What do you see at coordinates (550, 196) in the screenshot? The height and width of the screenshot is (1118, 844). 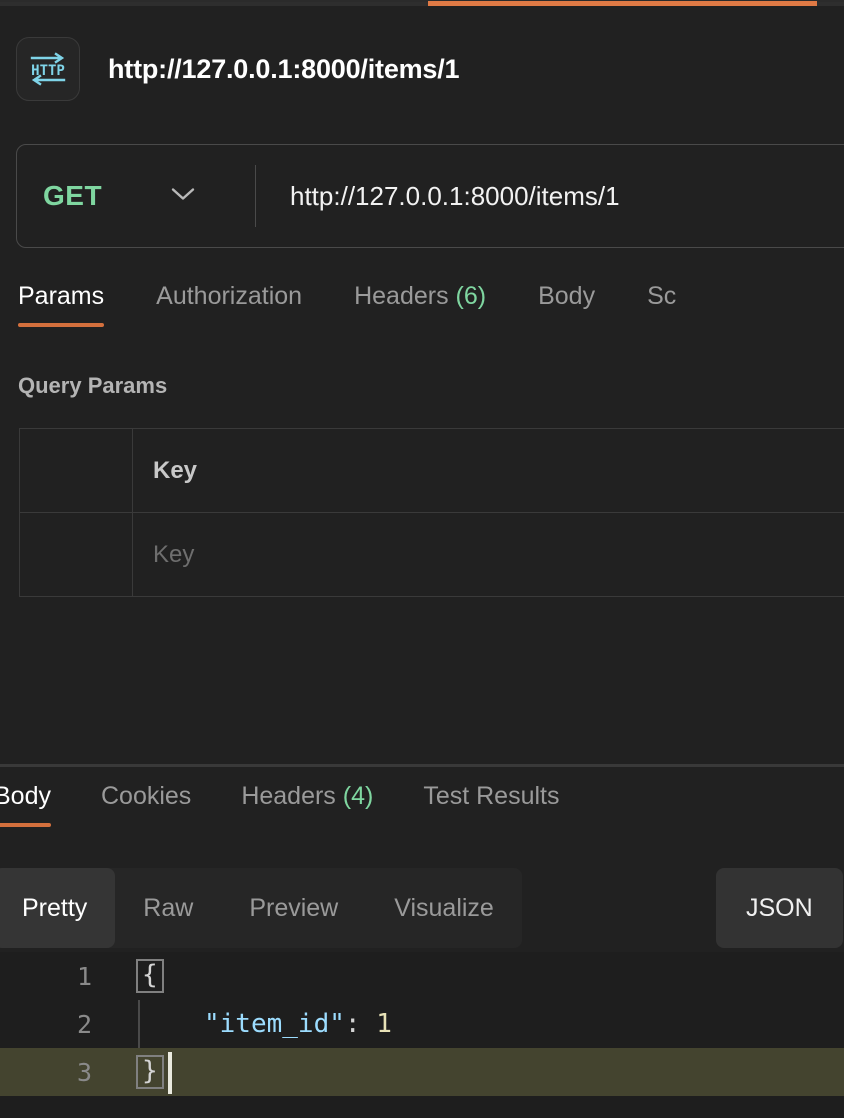 I see `url-input: http://127.0.0.1:8000/items/1` at bounding box center [550, 196].